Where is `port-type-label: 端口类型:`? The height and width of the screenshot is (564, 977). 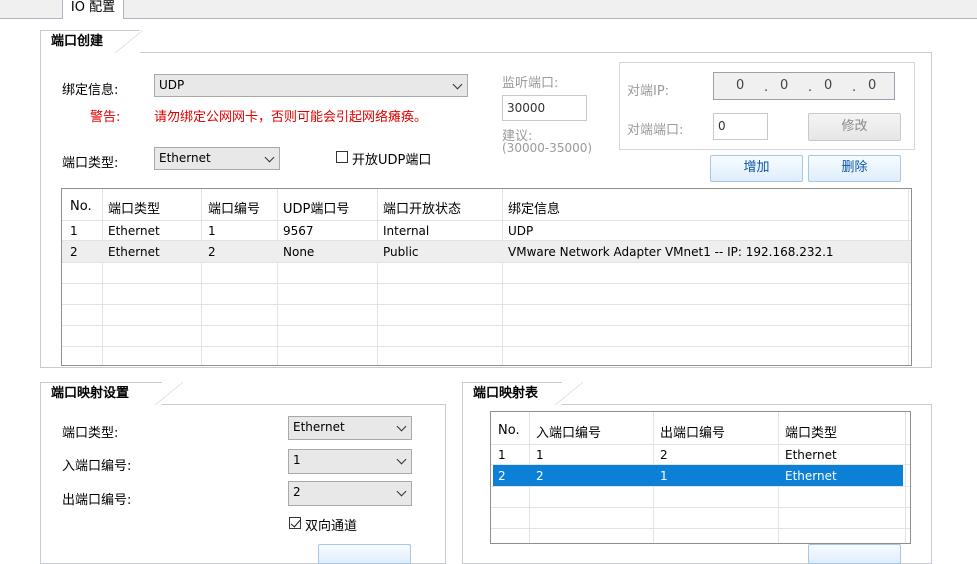 port-type-label: 端口类型: is located at coordinates (90, 163).